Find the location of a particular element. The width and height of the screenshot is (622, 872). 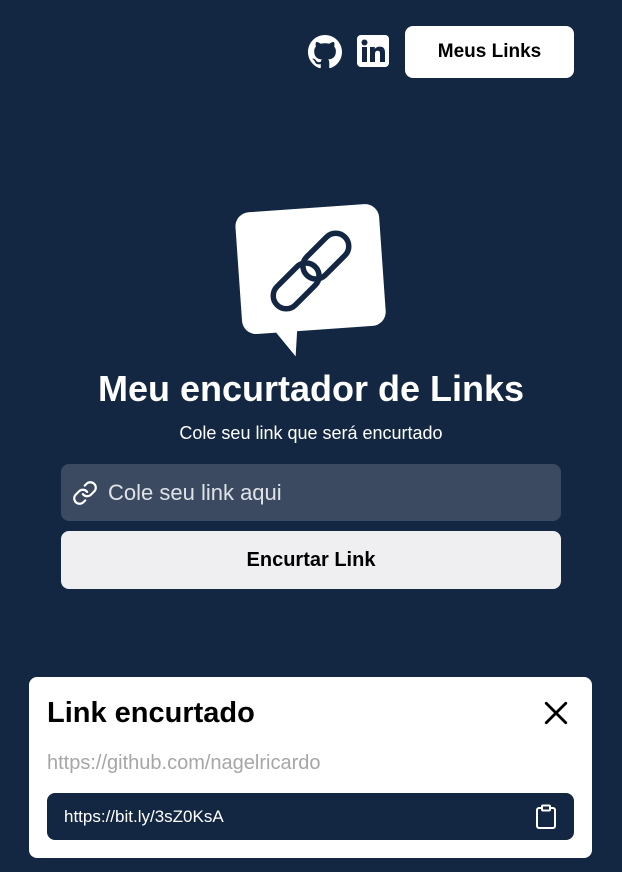

linkedin-icon is located at coordinates (373, 51).